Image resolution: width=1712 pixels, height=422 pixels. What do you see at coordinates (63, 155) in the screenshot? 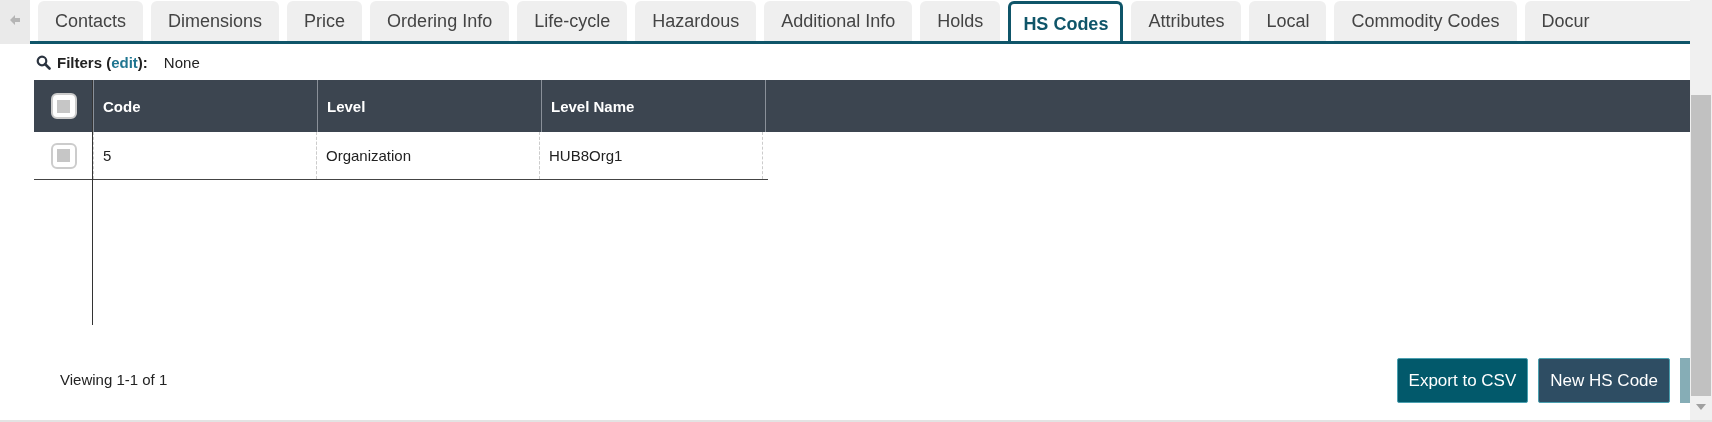
I see `row-checkbox` at bounding box center [63, 155].